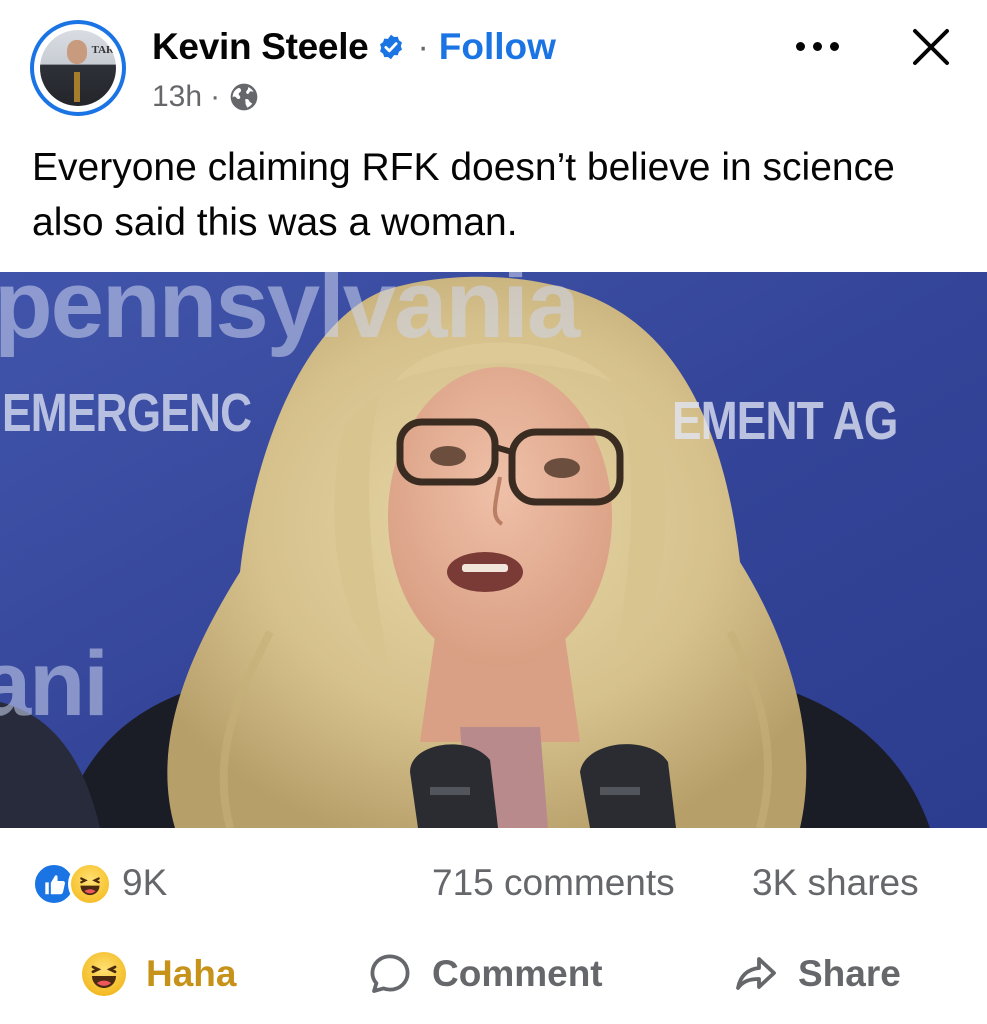 This screenshot has height=1024, width=987. Describe the element at coordinates (191, 973) in the screenshot. I see `haha-label: Haha` at that location.